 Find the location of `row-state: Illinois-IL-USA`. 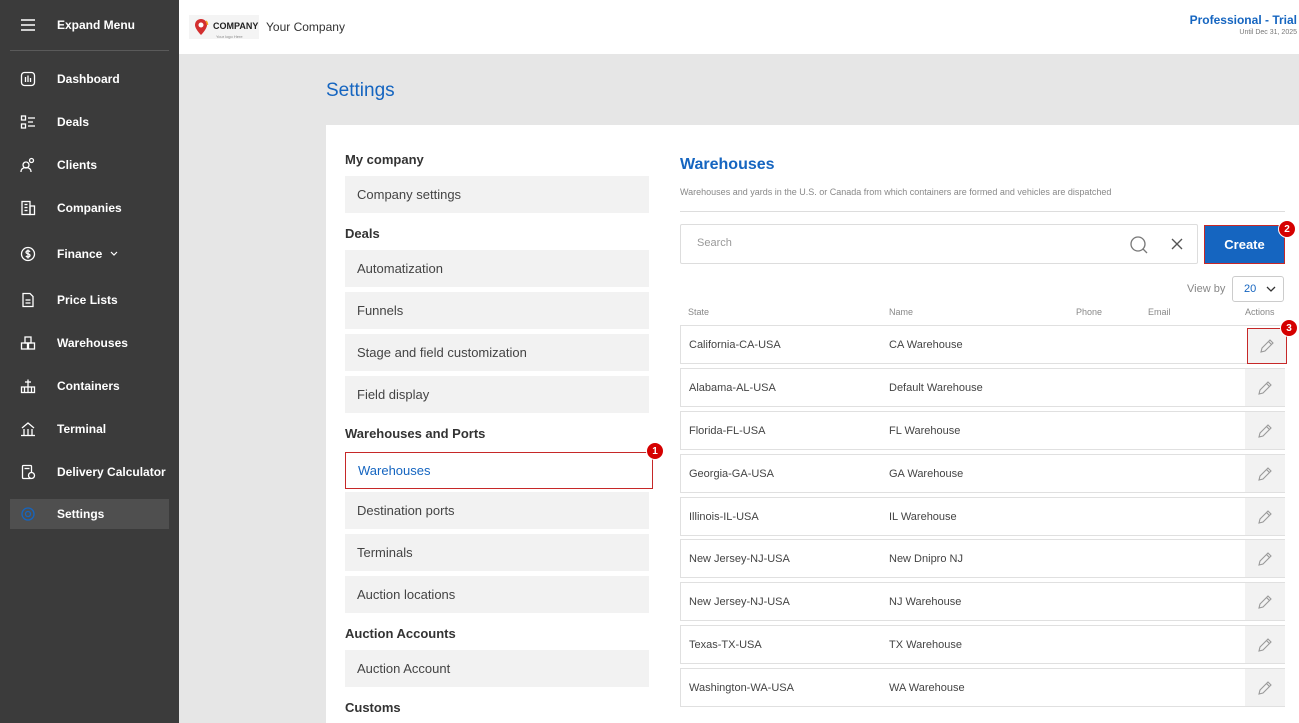

row-state: Illinois-IL-USA is located at coordinates (724, 517).